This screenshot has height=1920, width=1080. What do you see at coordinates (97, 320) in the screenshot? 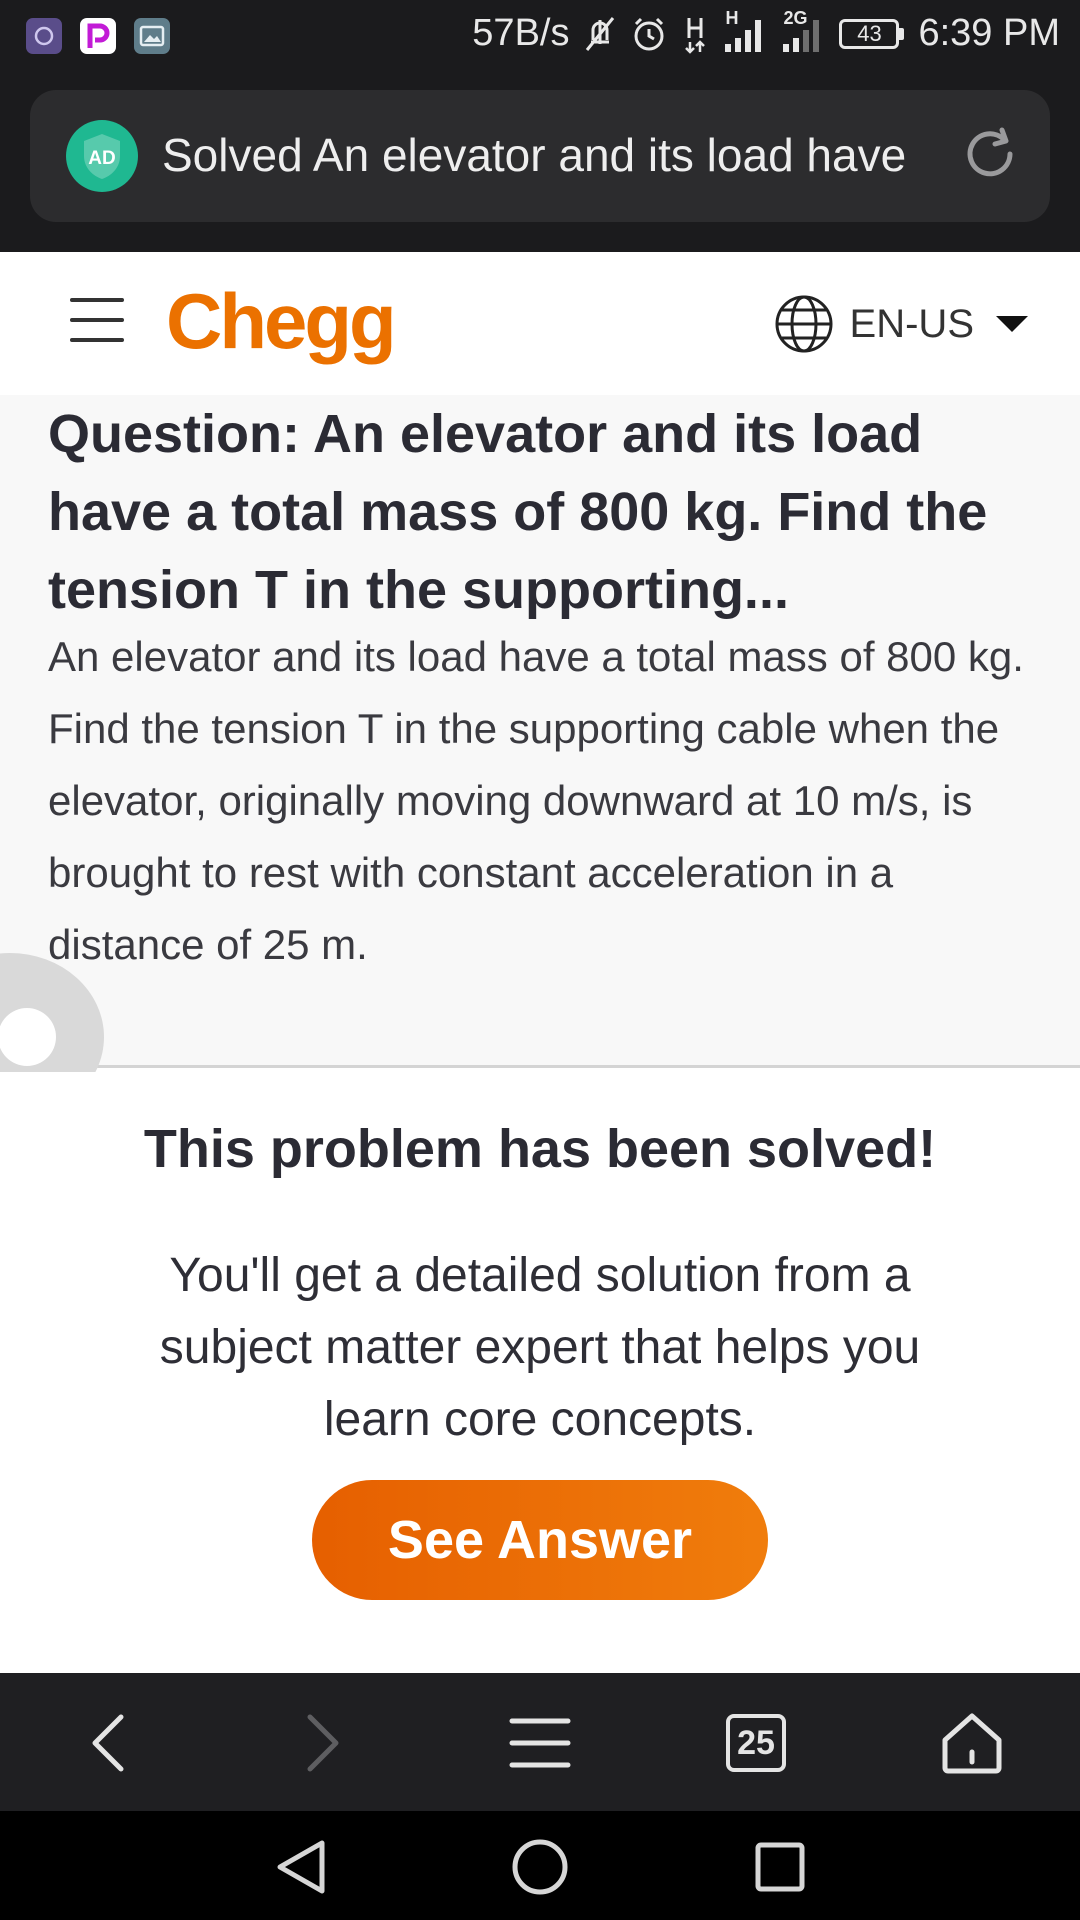
I see `menu-icon` at bounding box center [97, 320].